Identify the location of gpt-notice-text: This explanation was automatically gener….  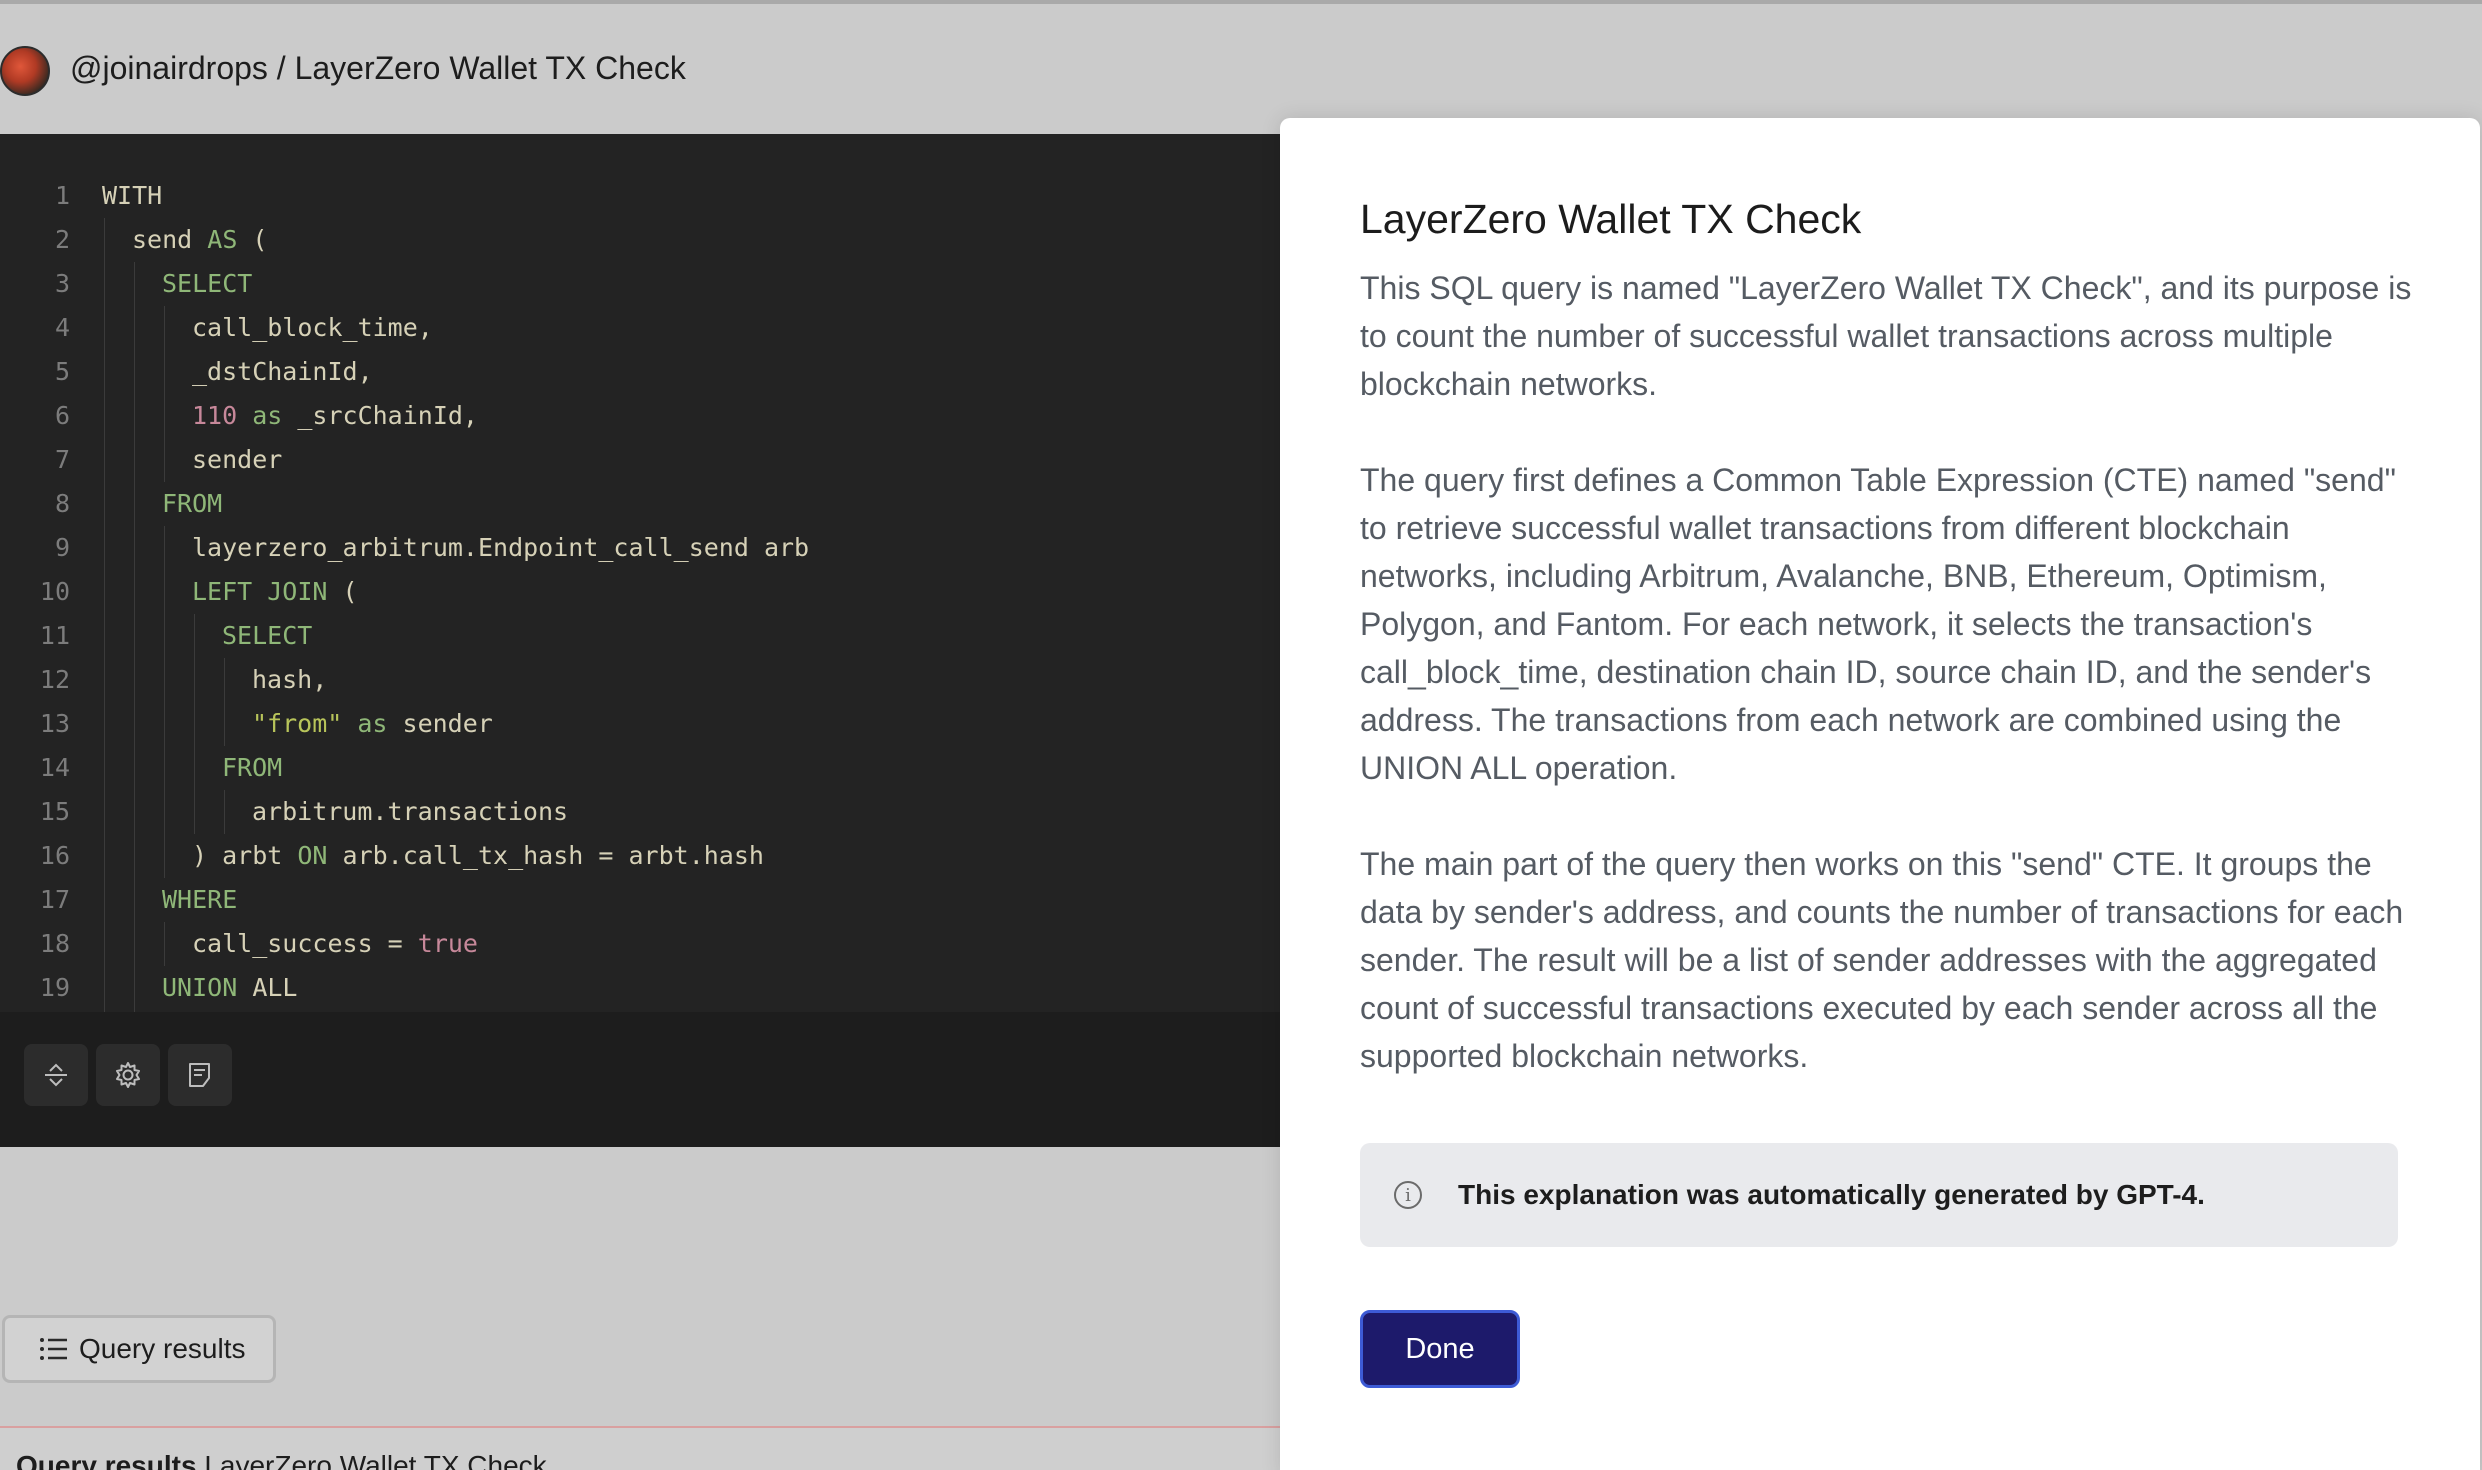
(1831, 1194).